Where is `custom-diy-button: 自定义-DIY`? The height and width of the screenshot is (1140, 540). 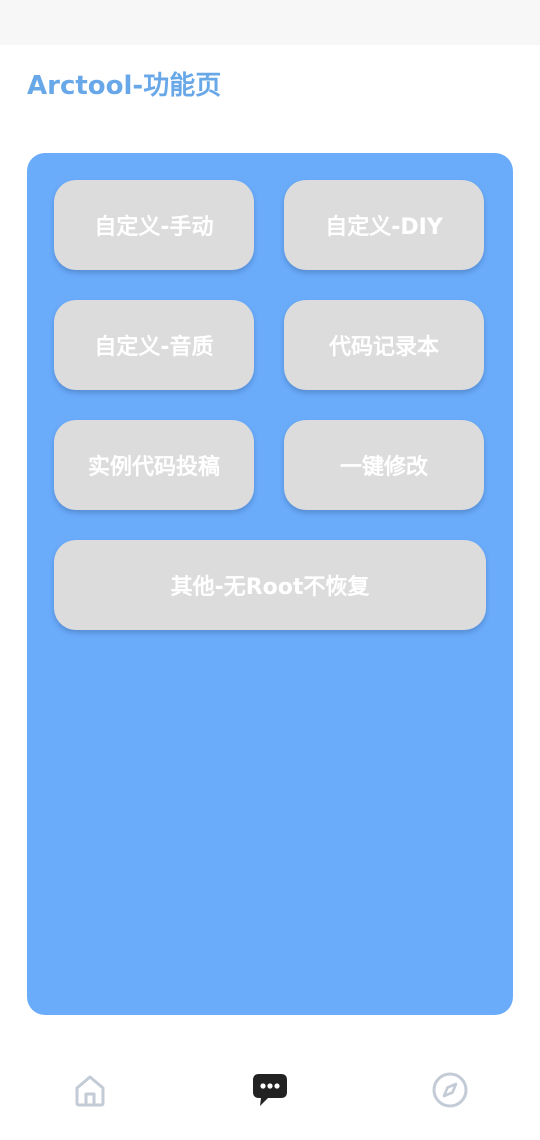
custom-diy-button: 自定义-DIY is located at coordinates (384, 225).